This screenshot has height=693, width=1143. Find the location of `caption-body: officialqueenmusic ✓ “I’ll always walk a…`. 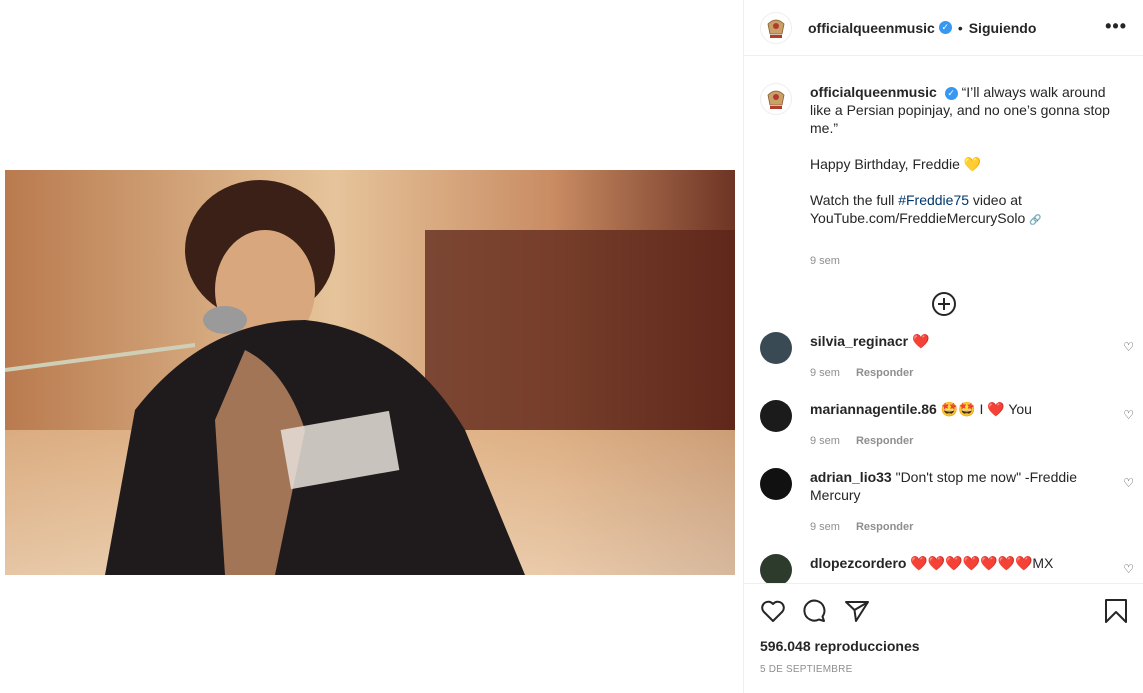

caption-body: officialqueenmusic ✓ “I’ll always walk a… is located at coordinates (969, 176).